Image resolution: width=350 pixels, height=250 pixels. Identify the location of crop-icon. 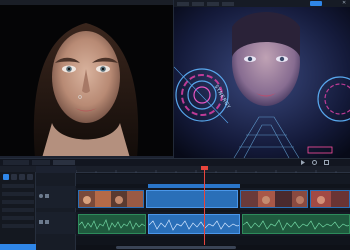
(30, 177).